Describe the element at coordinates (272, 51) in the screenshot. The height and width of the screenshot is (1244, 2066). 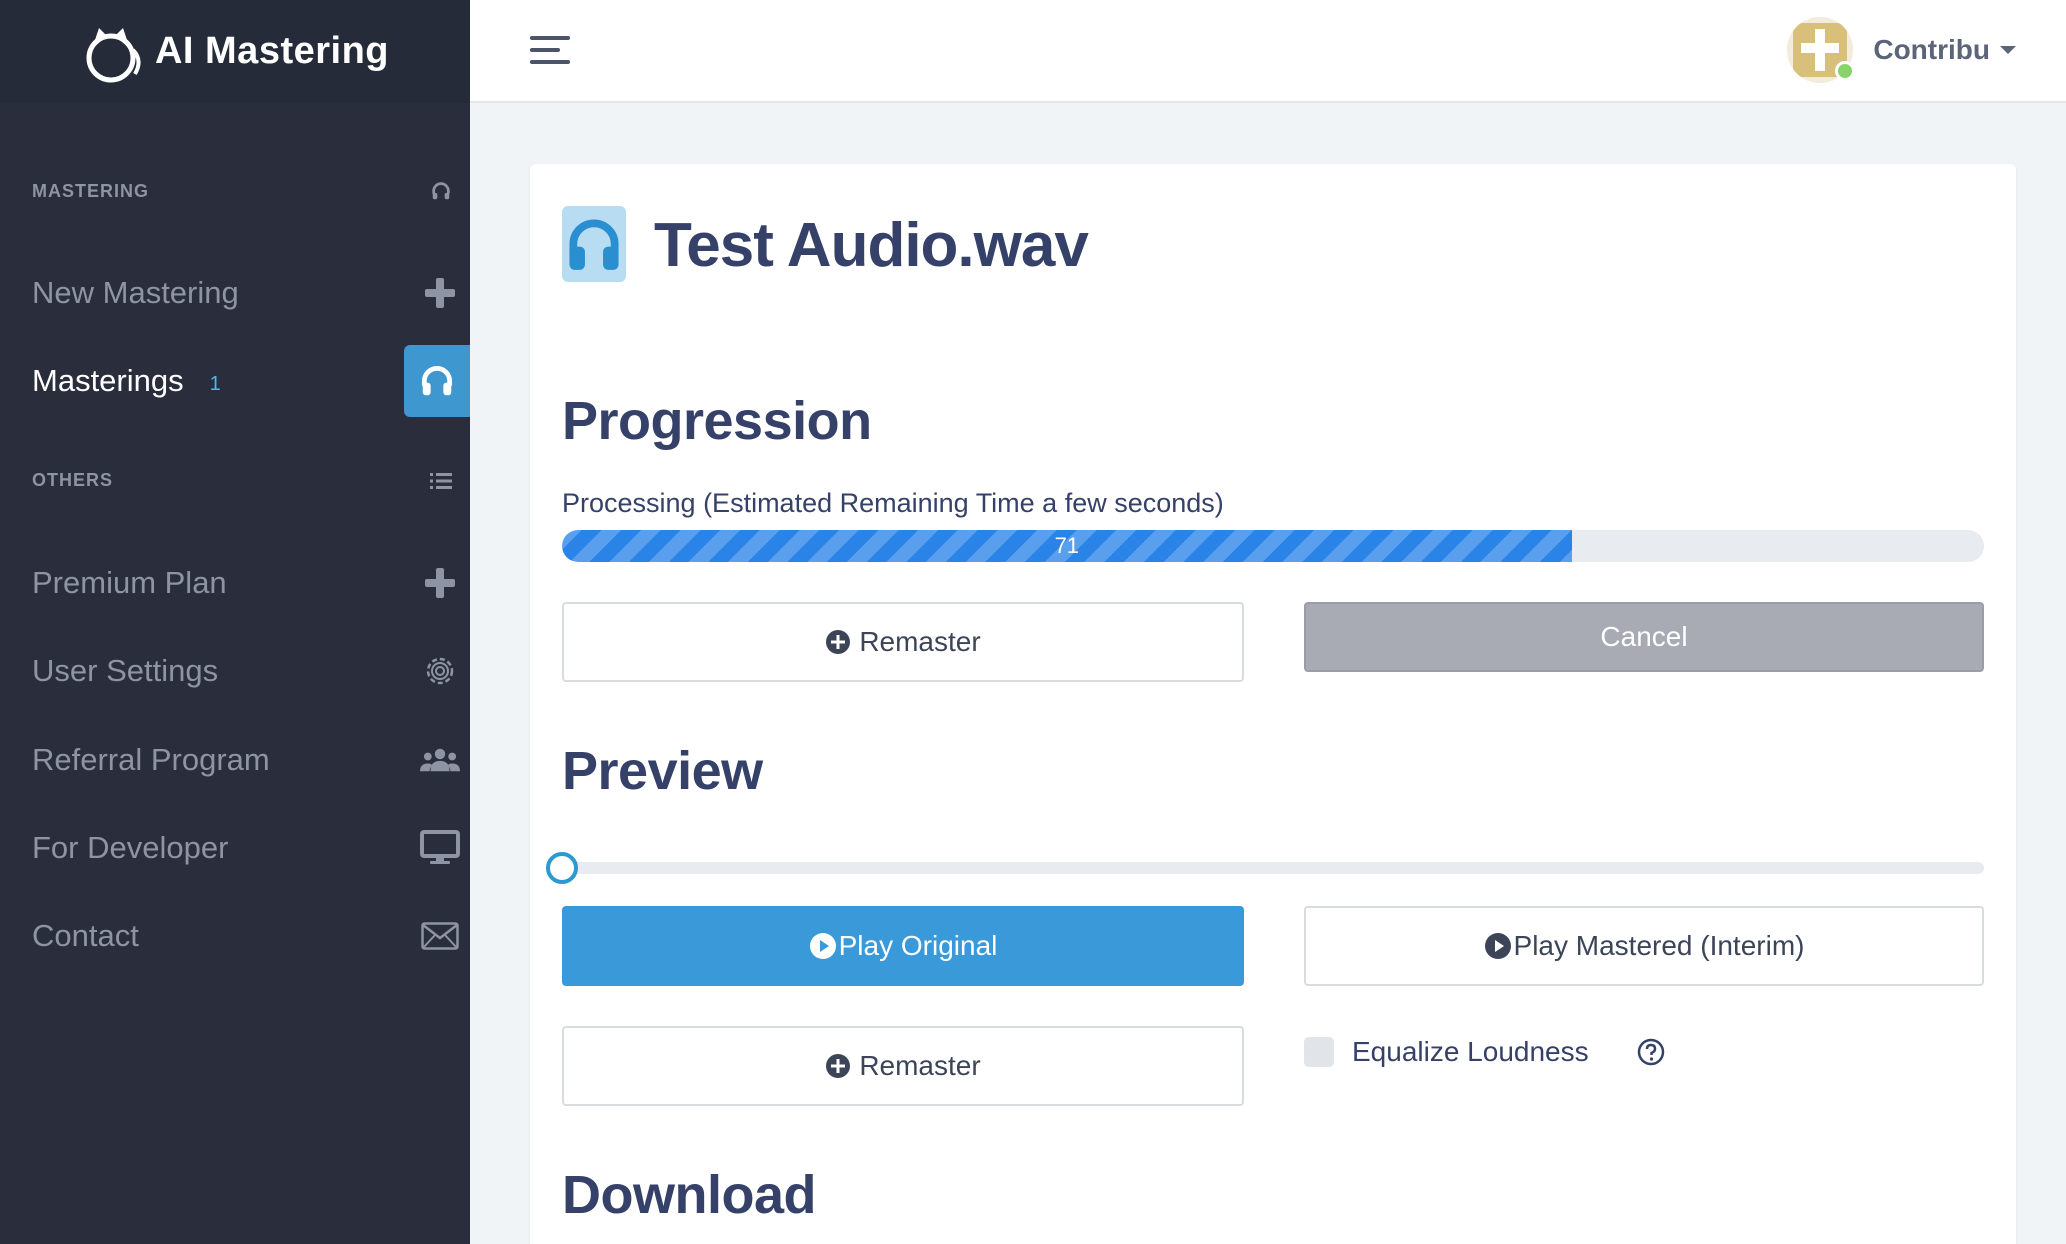
I see `brand-name: AI Mastering` at that location.